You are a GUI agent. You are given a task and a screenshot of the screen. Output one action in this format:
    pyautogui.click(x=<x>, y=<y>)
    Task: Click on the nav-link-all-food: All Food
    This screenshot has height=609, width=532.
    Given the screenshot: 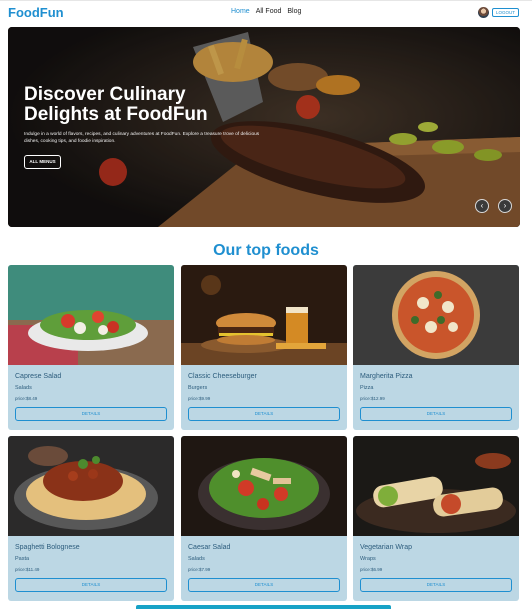 What is the action you would take?
    pyautogui.click(x=269, y=11)
    